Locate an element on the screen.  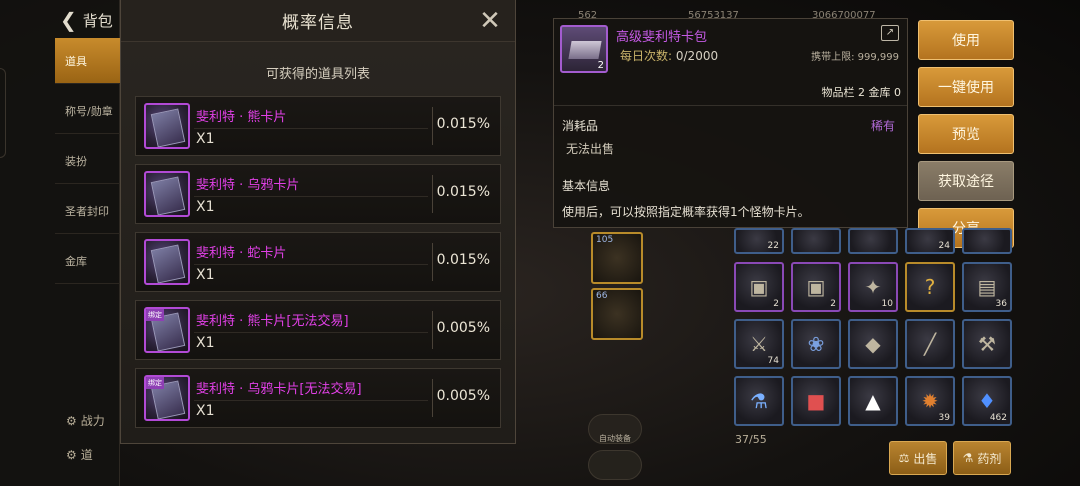
gear-icon: ⚙ is located at coordinates (71, 454).